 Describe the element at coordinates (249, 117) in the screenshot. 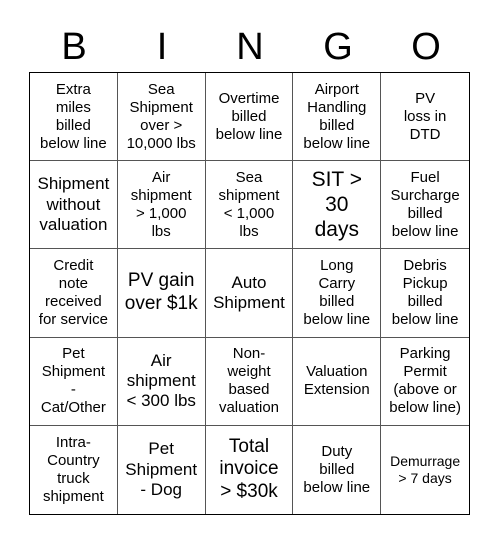

I see `bingo-cell: Overtime billed below line` at that location.